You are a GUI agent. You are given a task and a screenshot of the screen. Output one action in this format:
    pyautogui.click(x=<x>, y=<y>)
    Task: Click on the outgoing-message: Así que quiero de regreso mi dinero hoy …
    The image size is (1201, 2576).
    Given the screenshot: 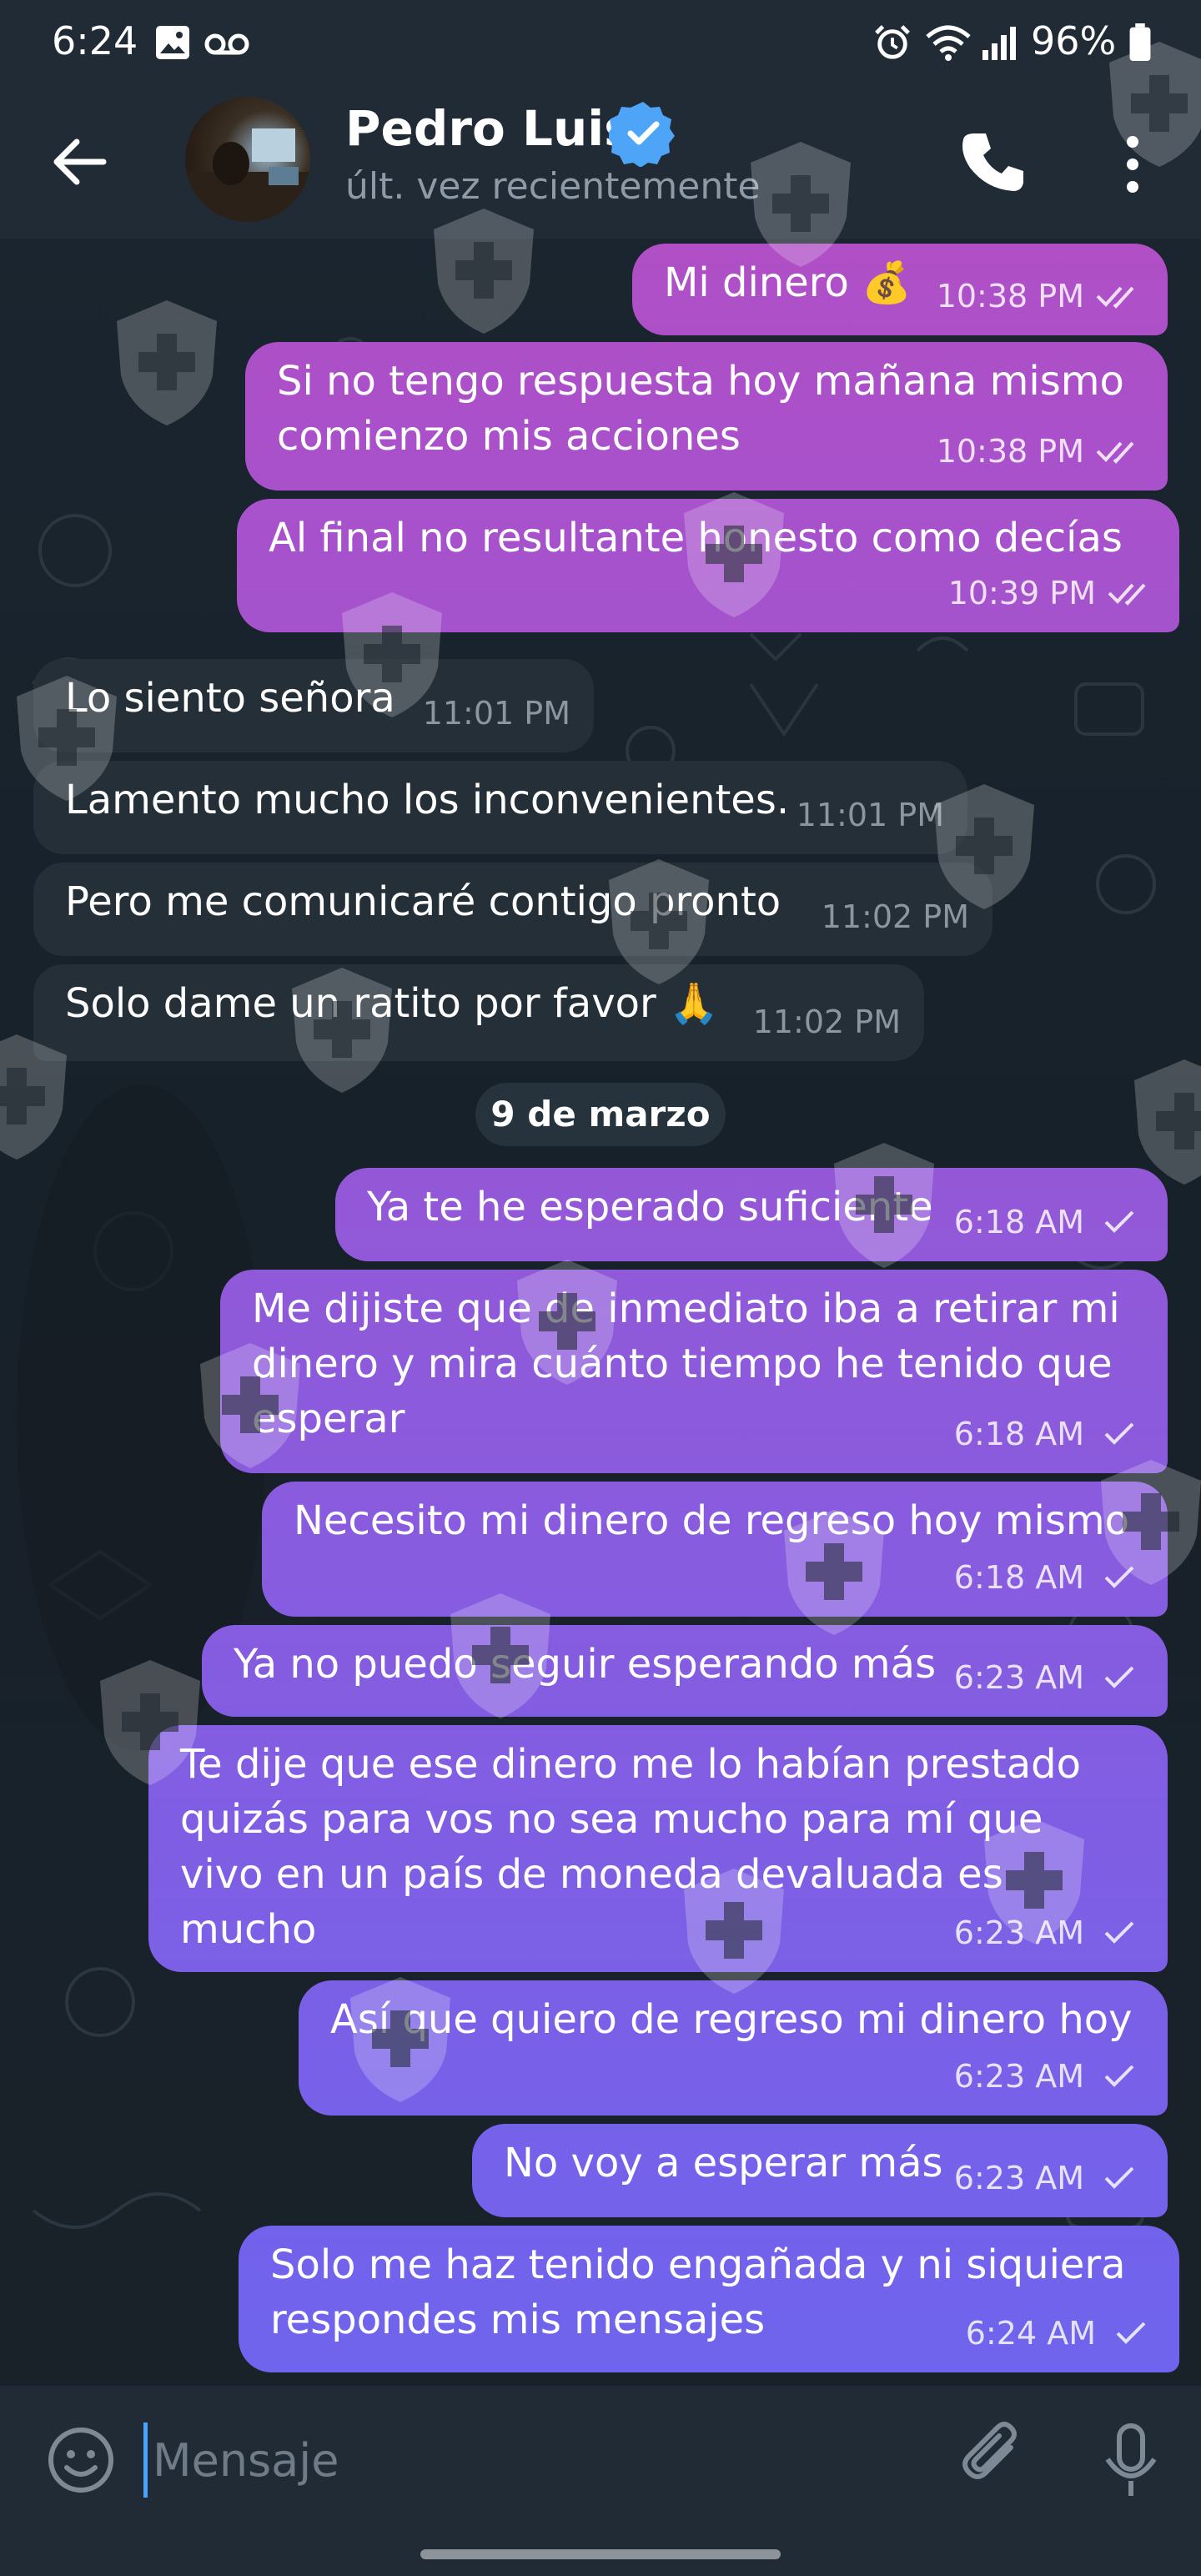 What is the action you would take?
    pyautogui.click(x=734, y=2048)
    